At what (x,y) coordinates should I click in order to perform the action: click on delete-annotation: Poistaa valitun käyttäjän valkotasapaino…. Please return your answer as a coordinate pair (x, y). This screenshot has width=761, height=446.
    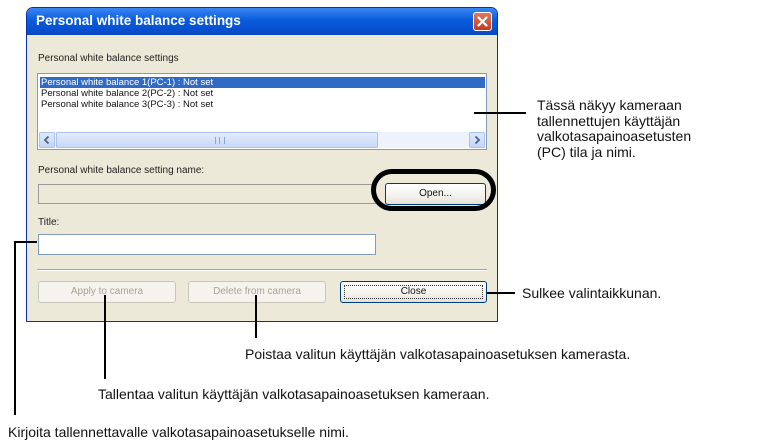
    Looking at the image, I should click on (438, 354).